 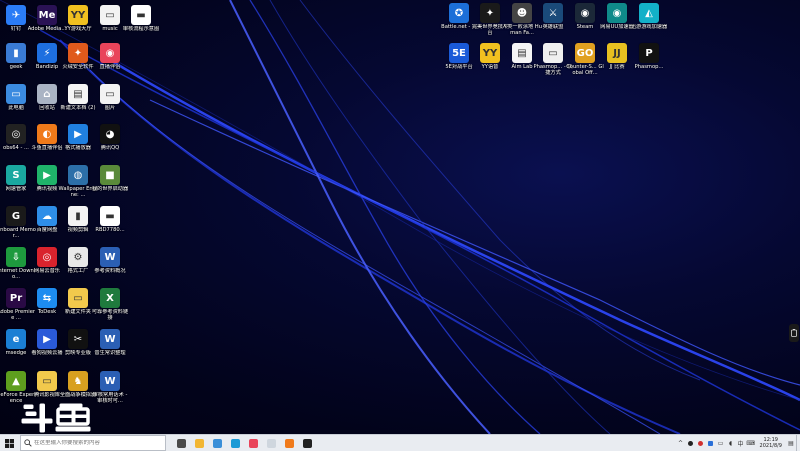 I want to click on notes-doc-file: W 音生常识整理, so click(x=110, y=342).